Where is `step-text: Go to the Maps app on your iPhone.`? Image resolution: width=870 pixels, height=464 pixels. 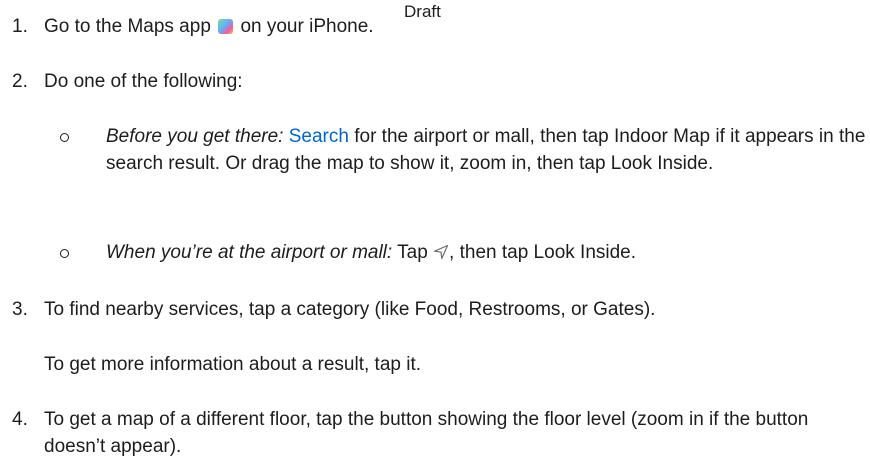
step-text: Go to the Maps app on your iPhone. is located at coordinates (444, 26).